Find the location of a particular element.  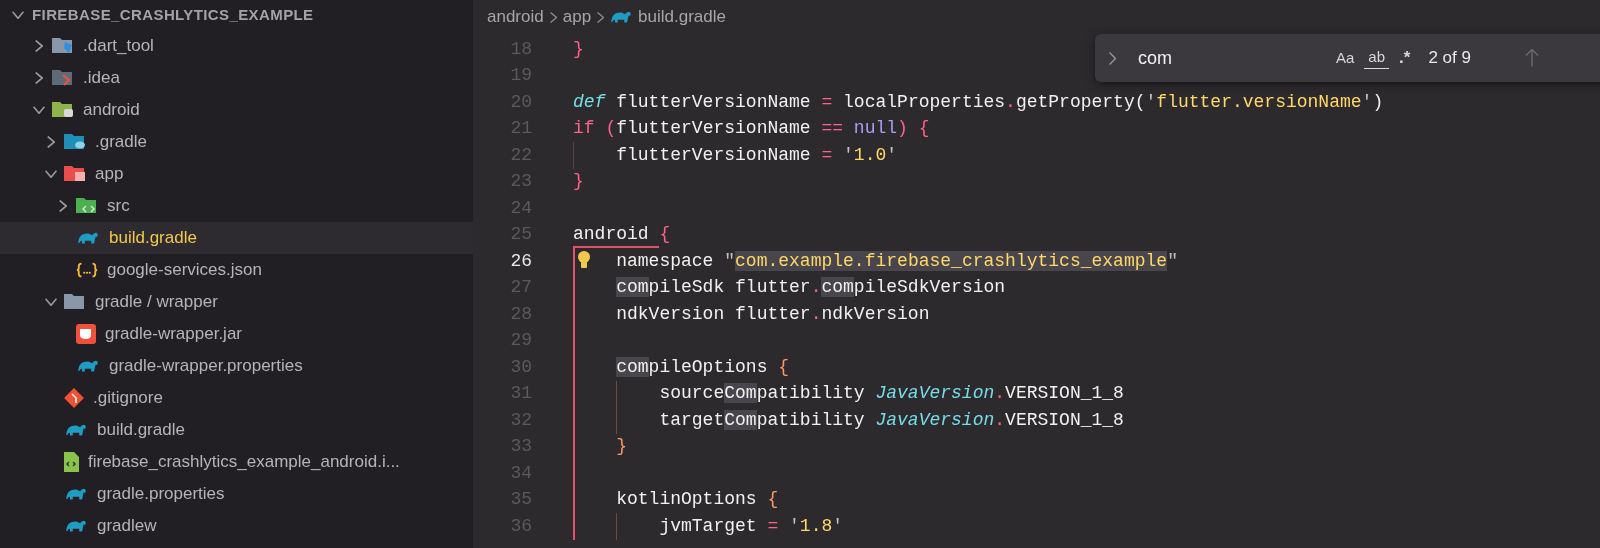

file-name: gradle-wrapper.jar is located at coordinates (173, 334).